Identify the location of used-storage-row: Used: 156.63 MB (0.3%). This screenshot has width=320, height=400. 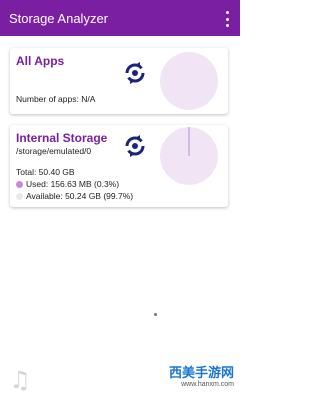
(67, 184).